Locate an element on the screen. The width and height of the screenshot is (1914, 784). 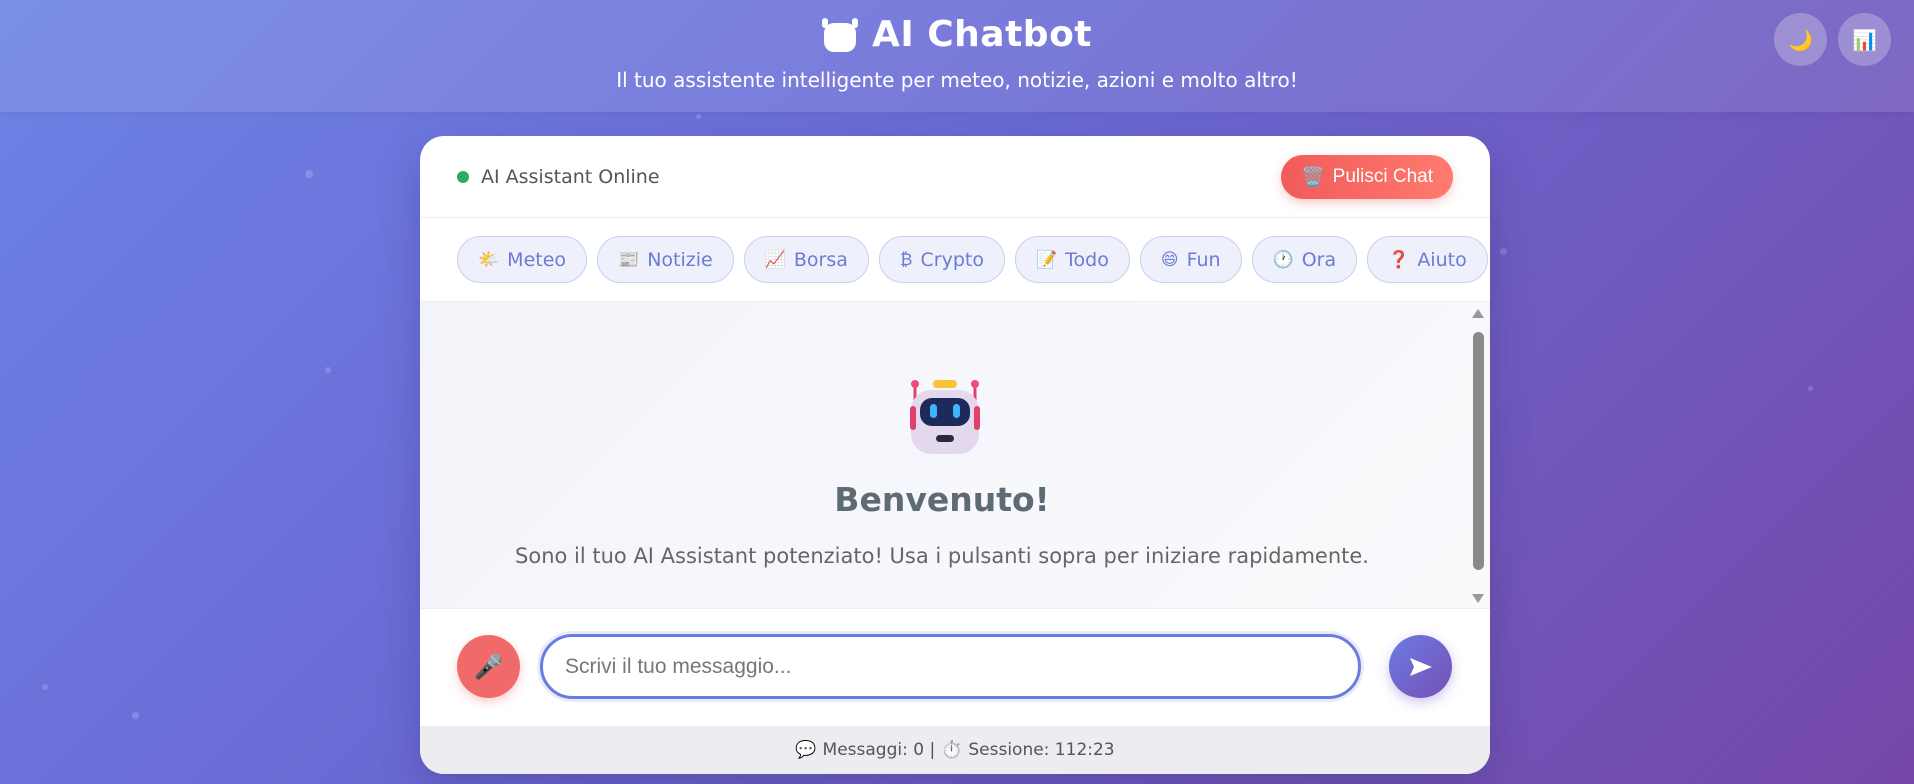
send-button is located at coordinates (1420, 666).